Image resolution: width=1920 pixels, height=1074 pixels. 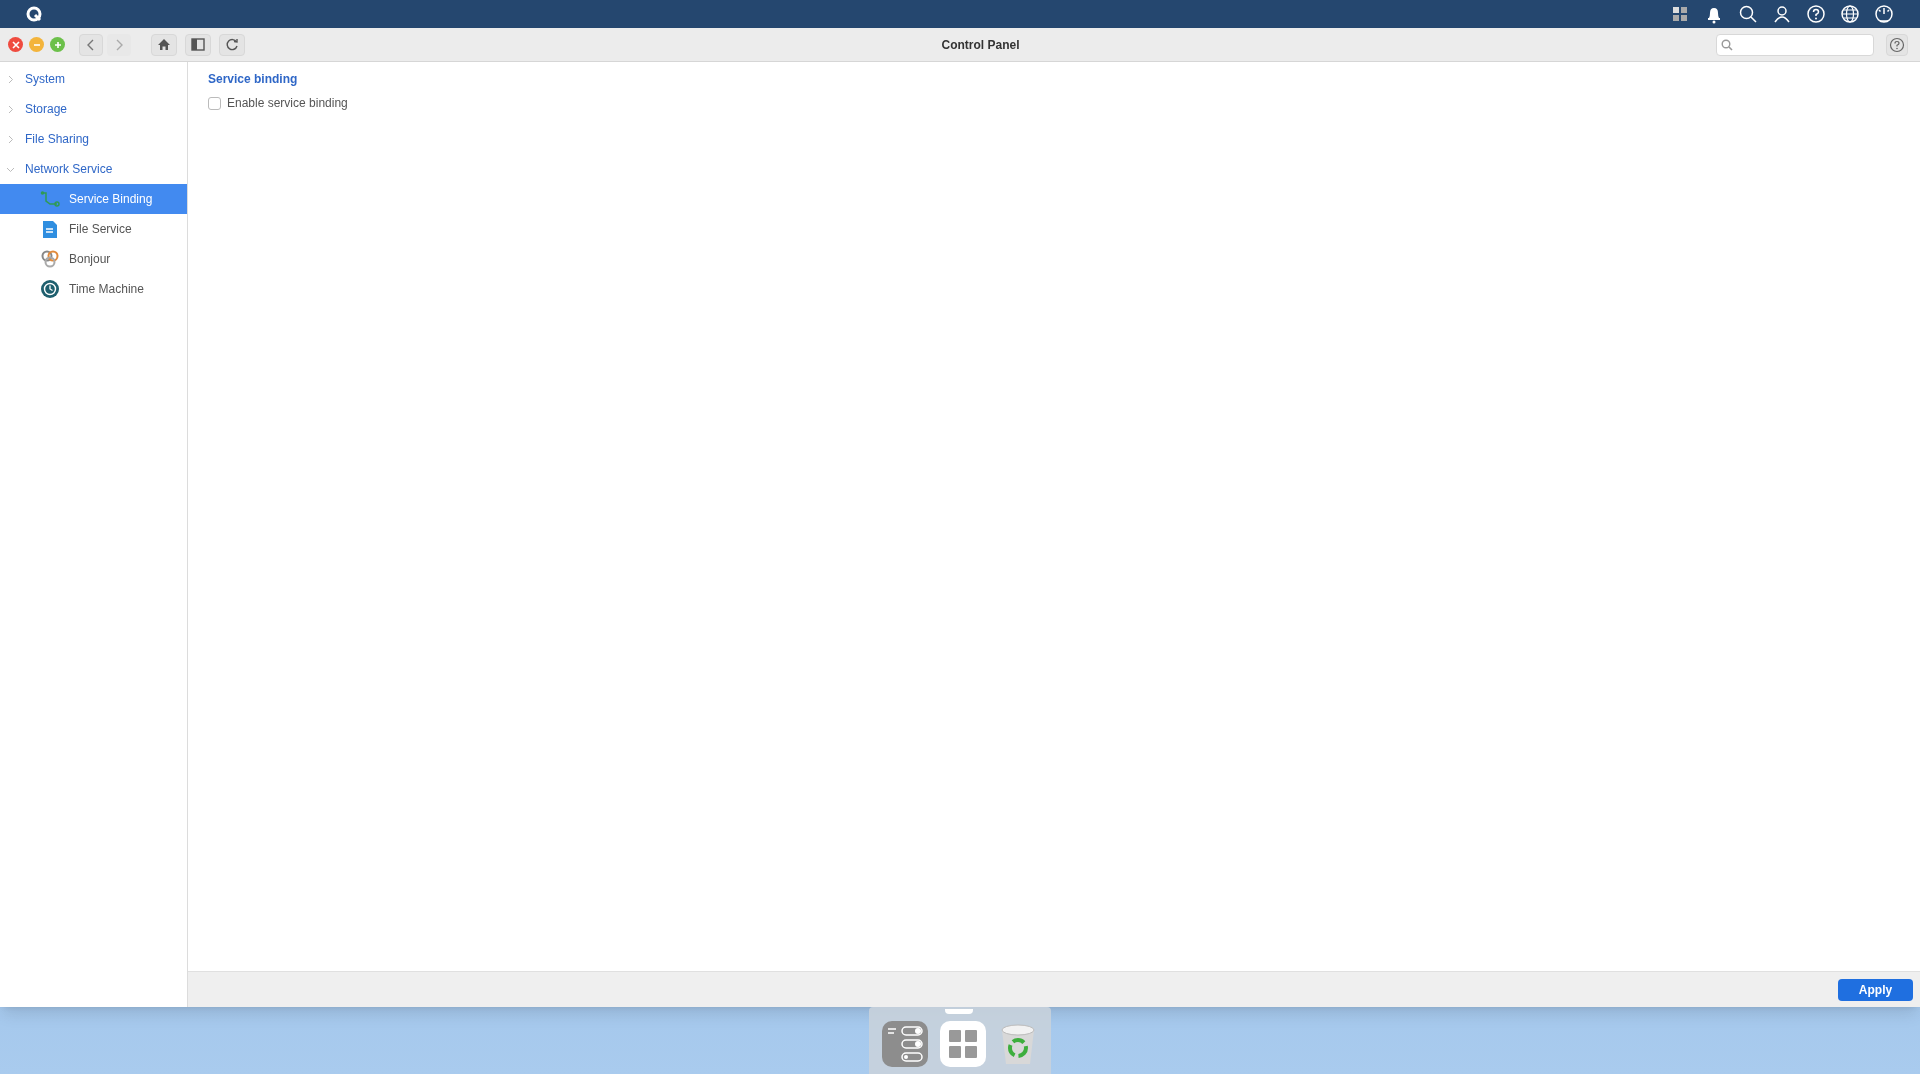 I want to click on rings-icon, so click(x=50, y=259).